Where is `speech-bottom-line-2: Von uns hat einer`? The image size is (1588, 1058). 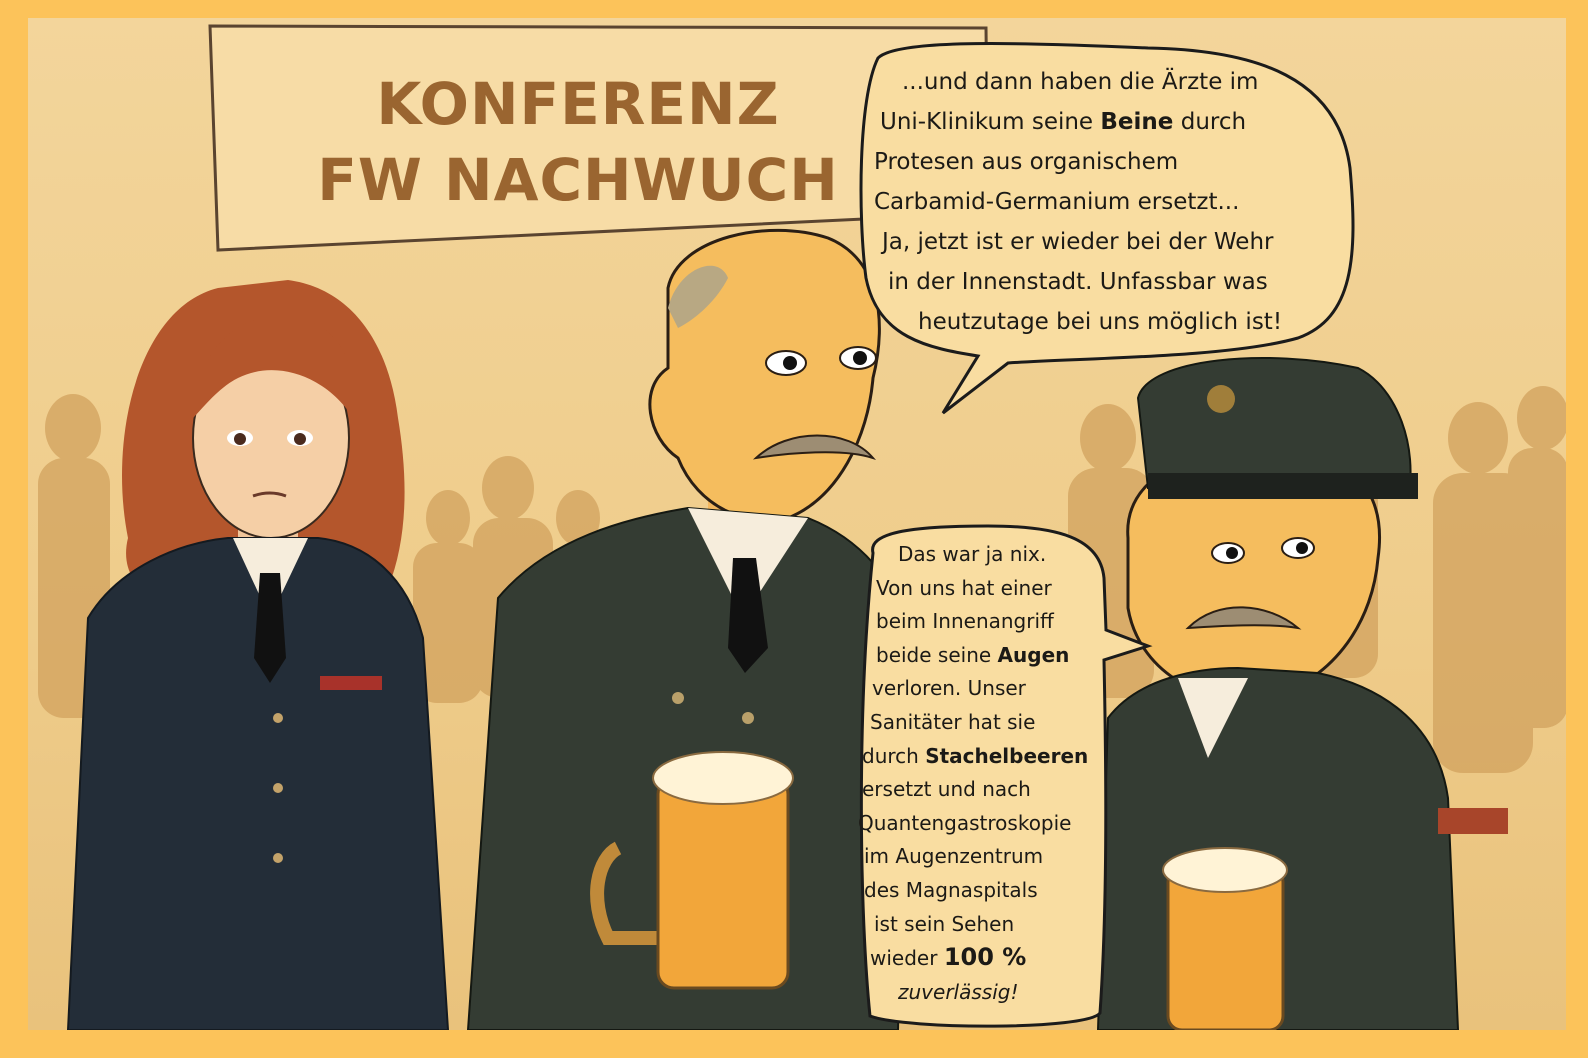
speech-bottom-line-2: Von uns hat einer is located at coordinates (964, 587).